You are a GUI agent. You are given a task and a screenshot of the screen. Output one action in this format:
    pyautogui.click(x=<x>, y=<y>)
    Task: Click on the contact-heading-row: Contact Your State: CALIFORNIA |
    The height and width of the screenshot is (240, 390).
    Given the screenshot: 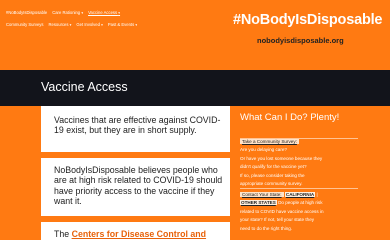 What is the action you would take?
    pyautogui.click(x=279, y=194)
    